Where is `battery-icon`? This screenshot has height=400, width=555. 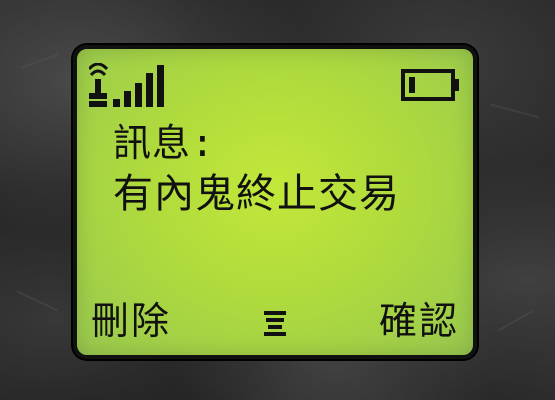
battery-icon is located at coordinates (430, 85).